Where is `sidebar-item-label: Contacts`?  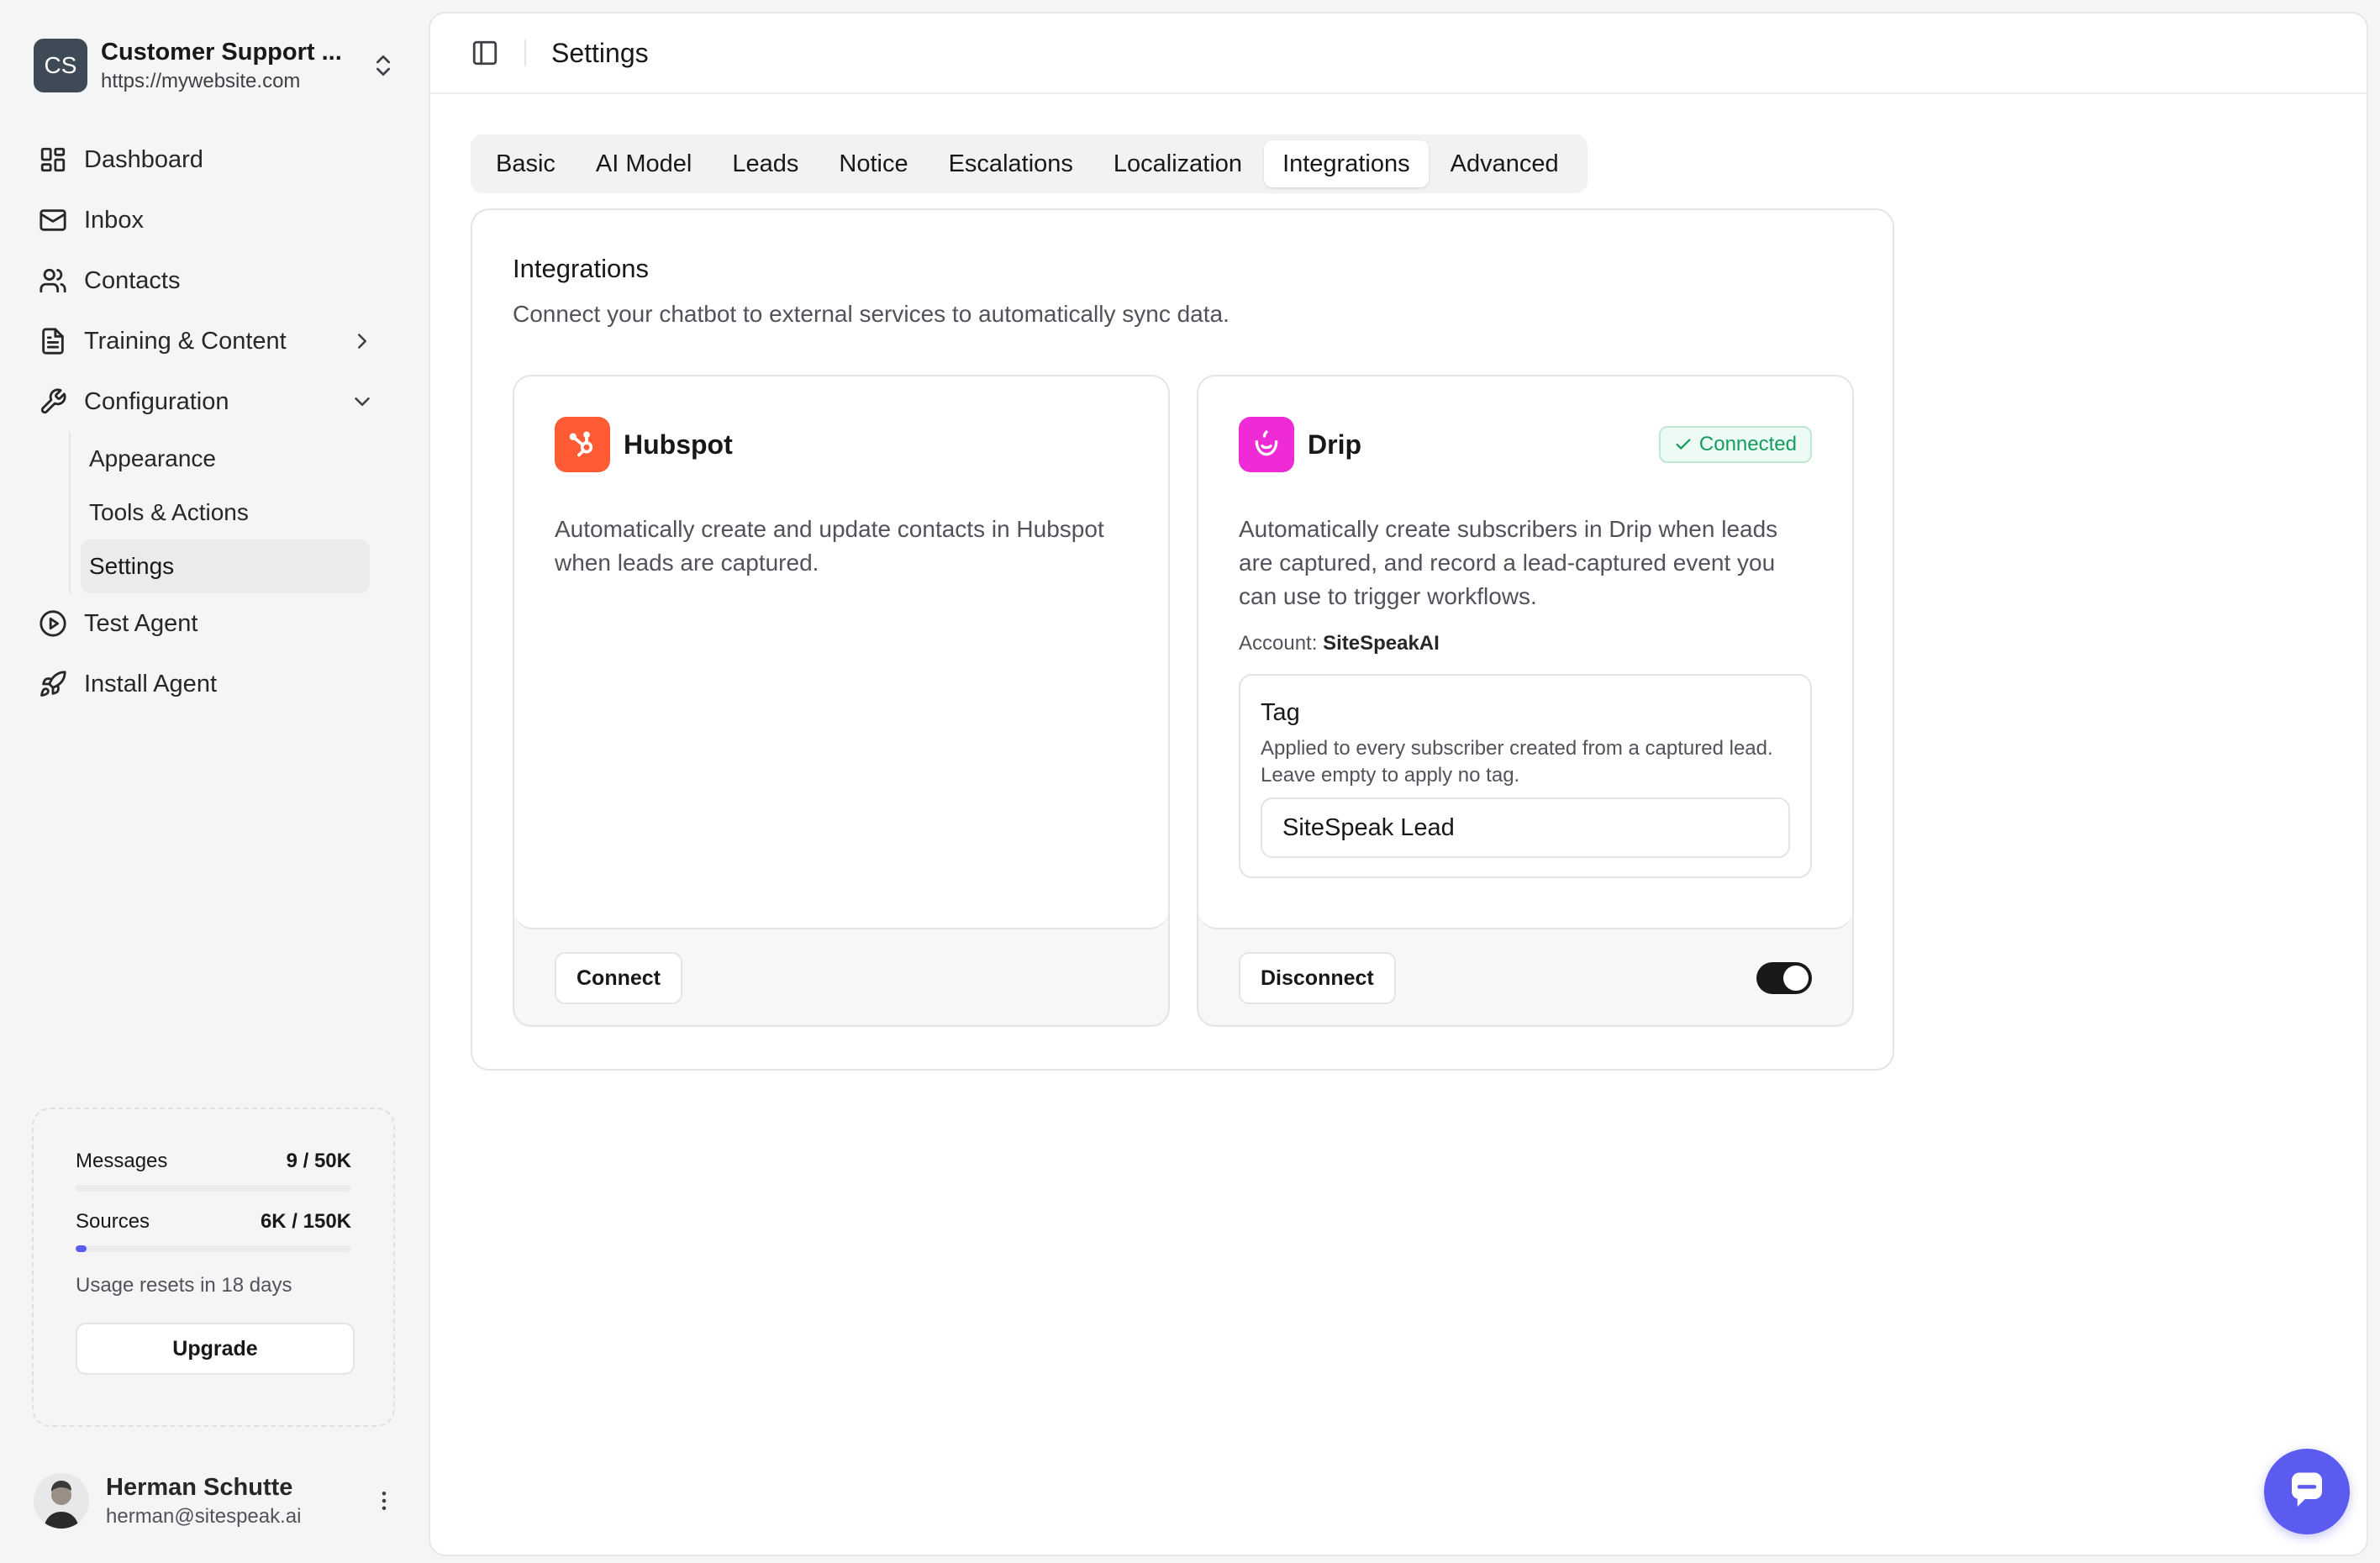 sidebar-item-label: Contacts is located at coordinates (132, 280).